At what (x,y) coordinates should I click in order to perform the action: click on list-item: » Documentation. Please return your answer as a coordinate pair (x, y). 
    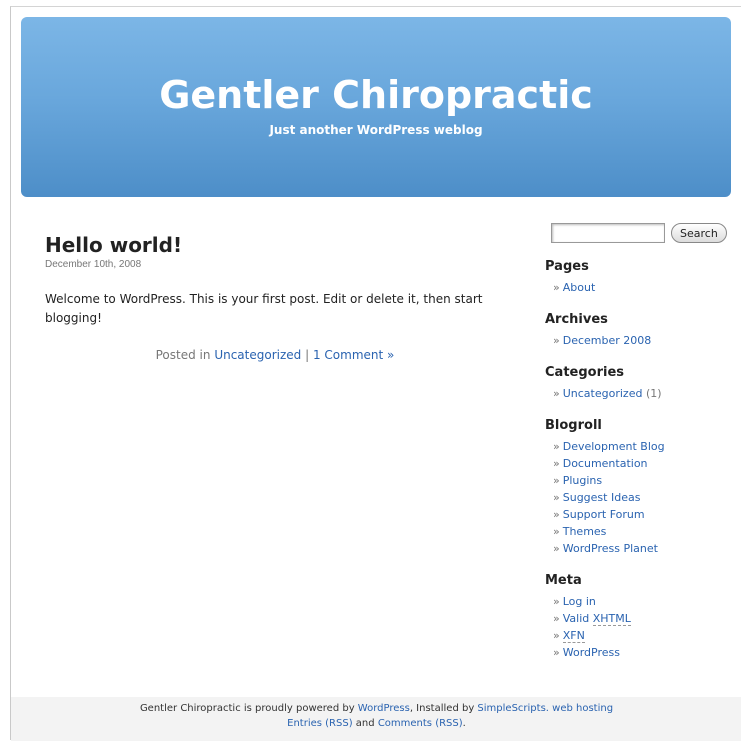
    Looking at the image, I should click on (644, 463).